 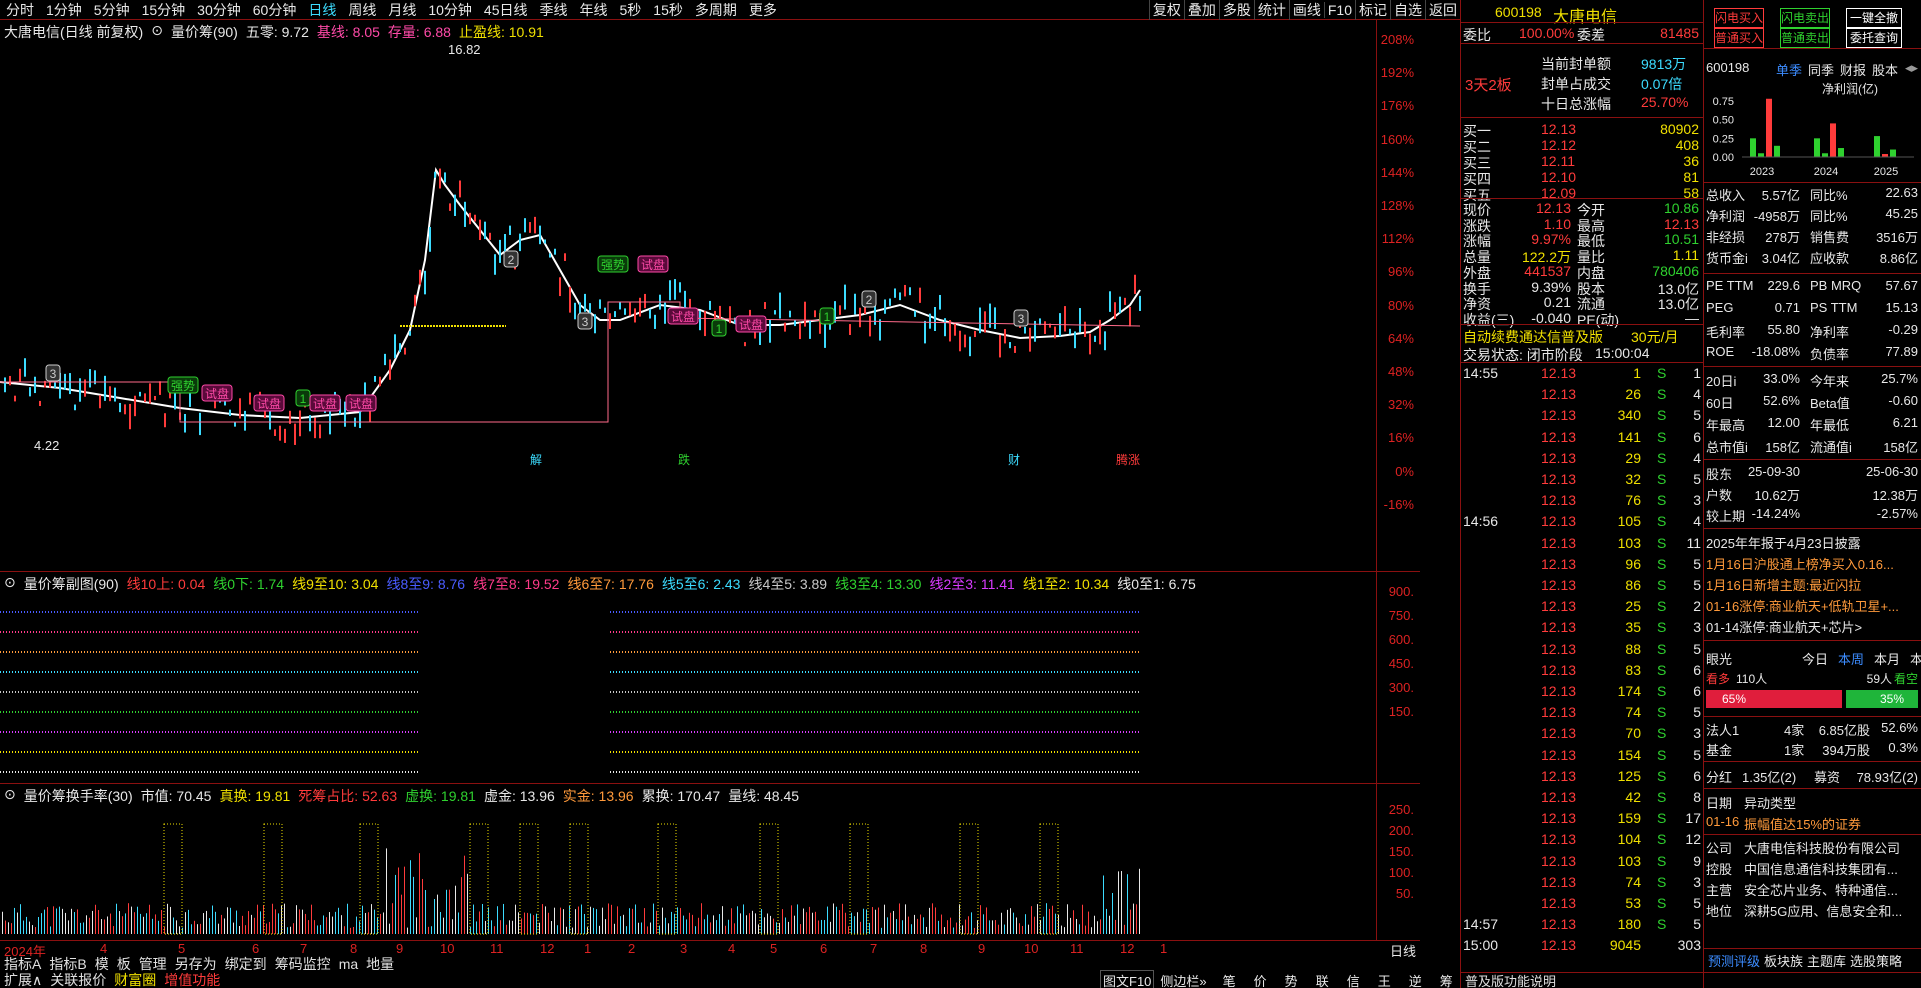 What do you see at coordinates (1415, 979) in the screenshot?
I see `status-icon: 逆` at bounding box center [1415, 979].